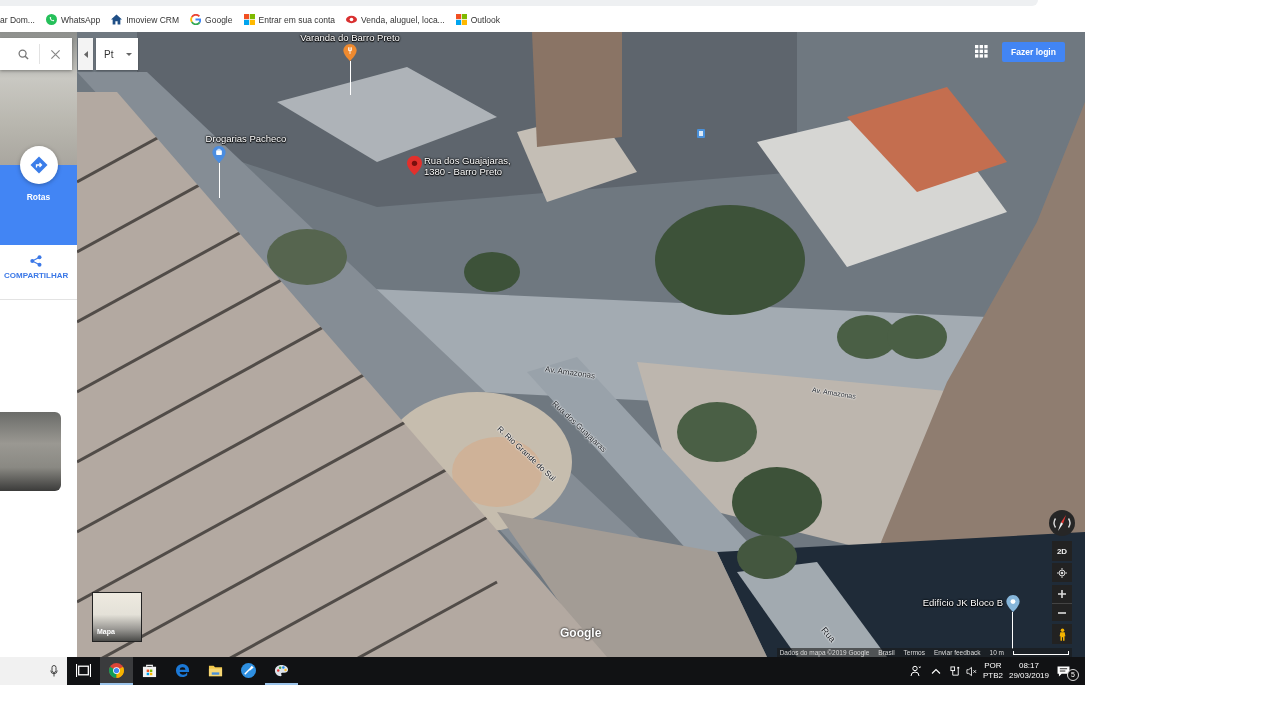 Image resolution: width=1280 pixels, height=720 pixels. What do you see at coordinates (246, 138) in the screenshot?
I see `place-label: Drogarias Pacheco` at bounding box center [246, 138].